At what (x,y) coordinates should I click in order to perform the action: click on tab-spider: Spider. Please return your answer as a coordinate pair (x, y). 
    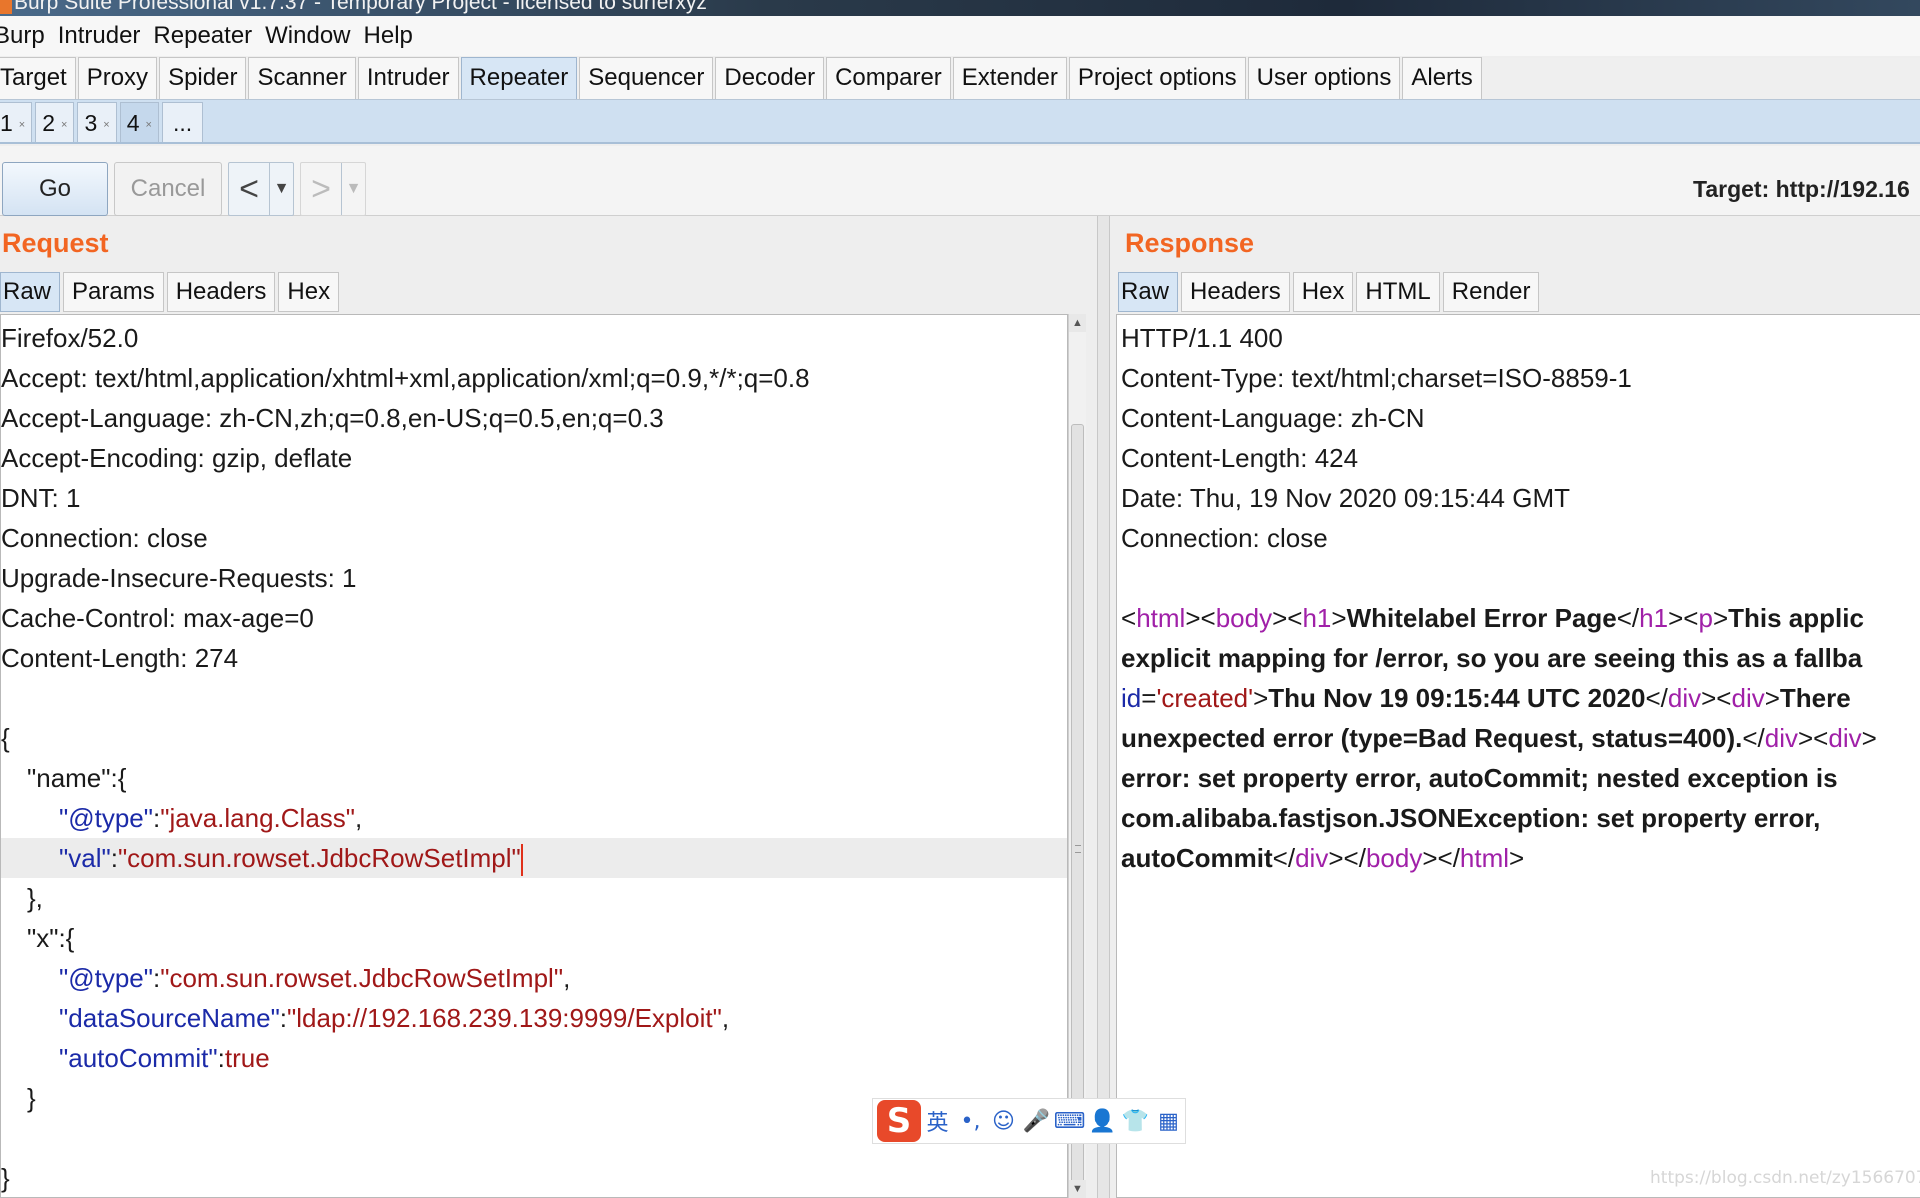
    Looking at the image, I should click on (203, 78).